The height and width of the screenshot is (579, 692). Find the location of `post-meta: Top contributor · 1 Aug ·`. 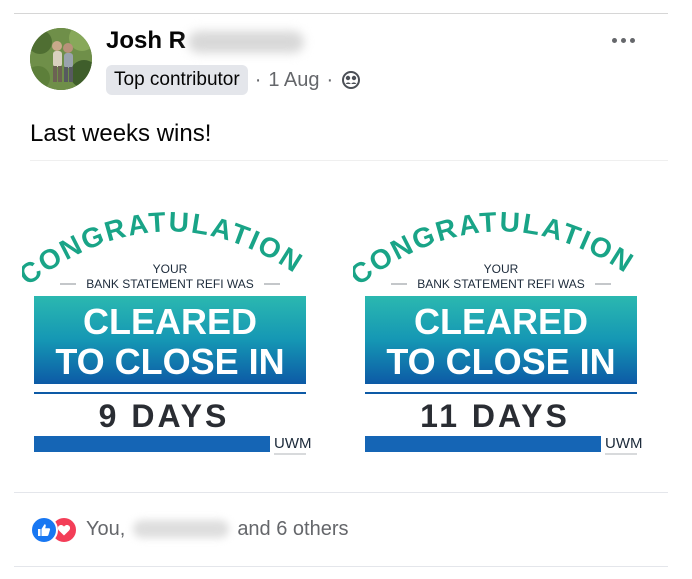

post-meta: Top contributor · 1 Aug · is located at coordinates (233, 80).